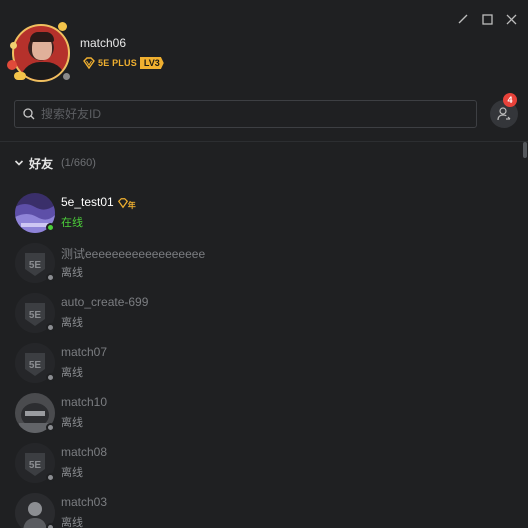 The image size is (528, 528). Describe the element at coordinates (84, 352) in the screenshot. I see `friend-name: match07` at that location.